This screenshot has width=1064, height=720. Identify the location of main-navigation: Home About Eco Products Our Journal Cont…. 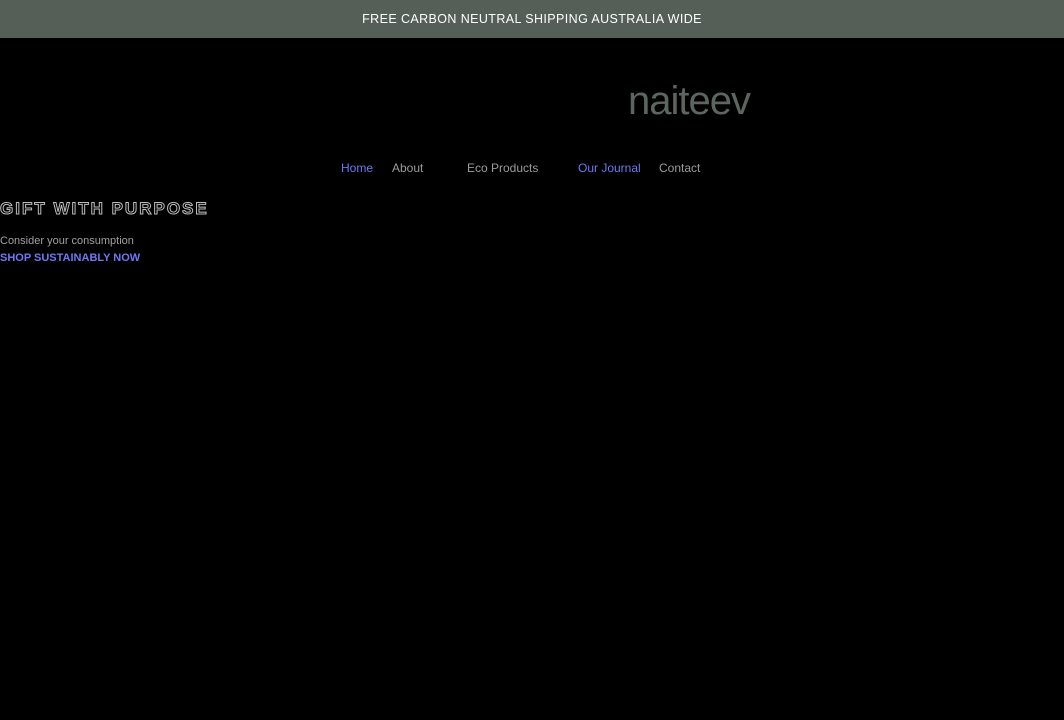
(532, 168).